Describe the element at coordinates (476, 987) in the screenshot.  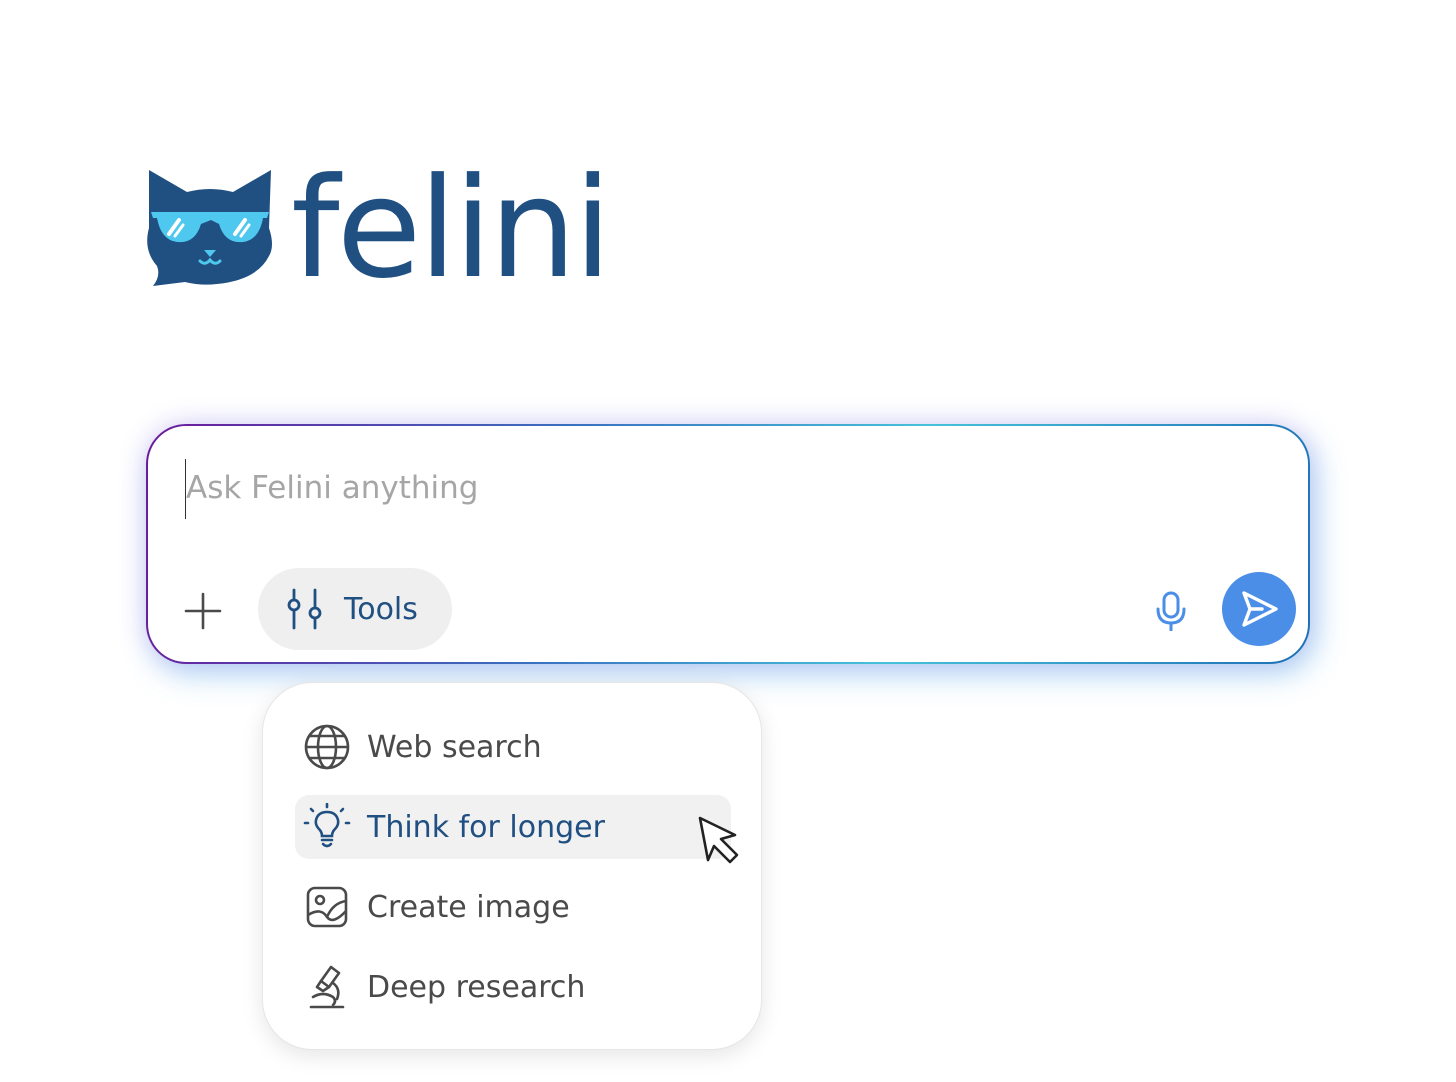
I see `menu-item-label: Deep research` at that location.